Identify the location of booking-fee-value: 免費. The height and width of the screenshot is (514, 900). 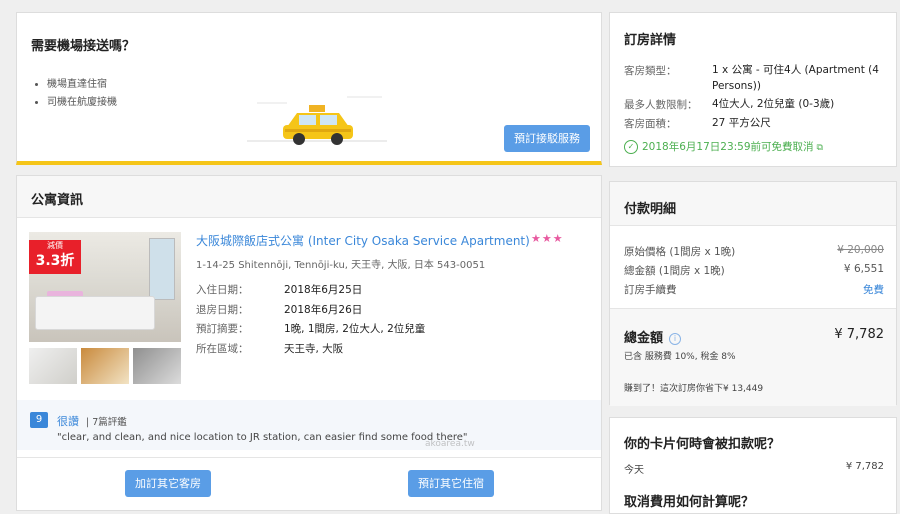
(873, 290).